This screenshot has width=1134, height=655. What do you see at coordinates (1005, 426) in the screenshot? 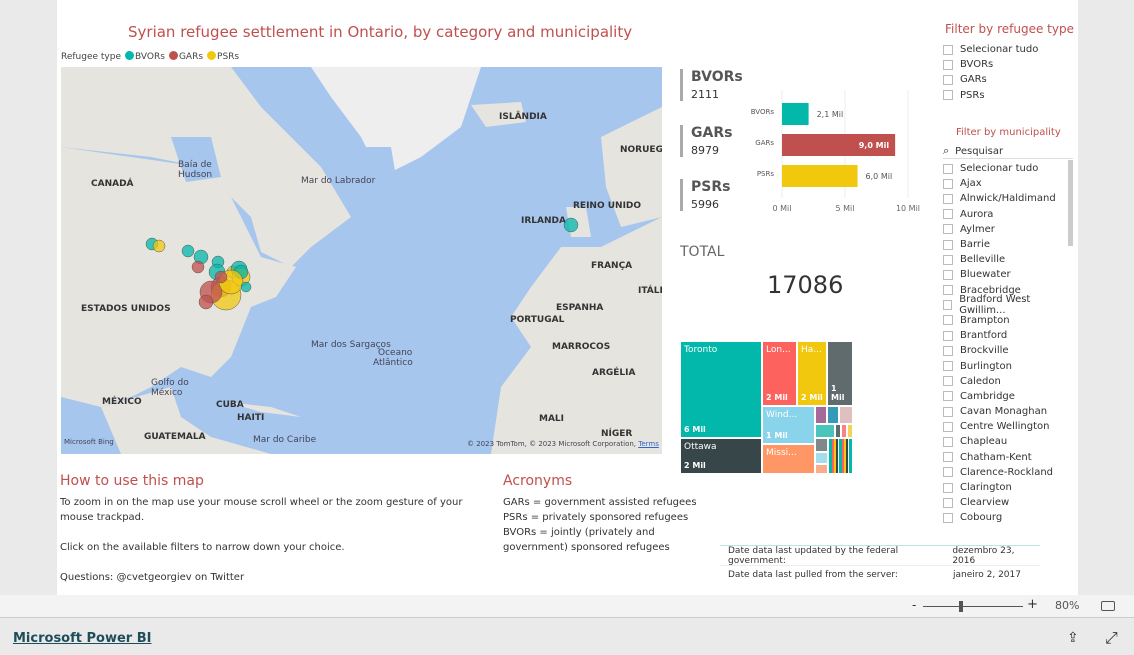
I see `filter-option: Centre Wellington` at bounding box center [1005, 426].